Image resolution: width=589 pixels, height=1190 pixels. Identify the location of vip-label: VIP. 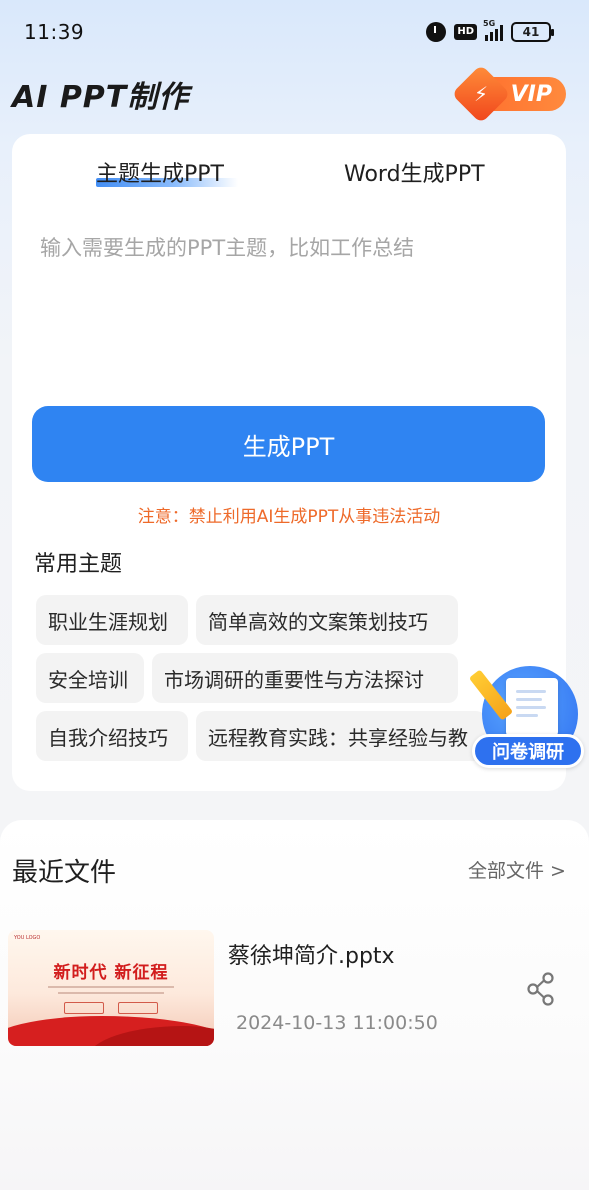
(531, 94).